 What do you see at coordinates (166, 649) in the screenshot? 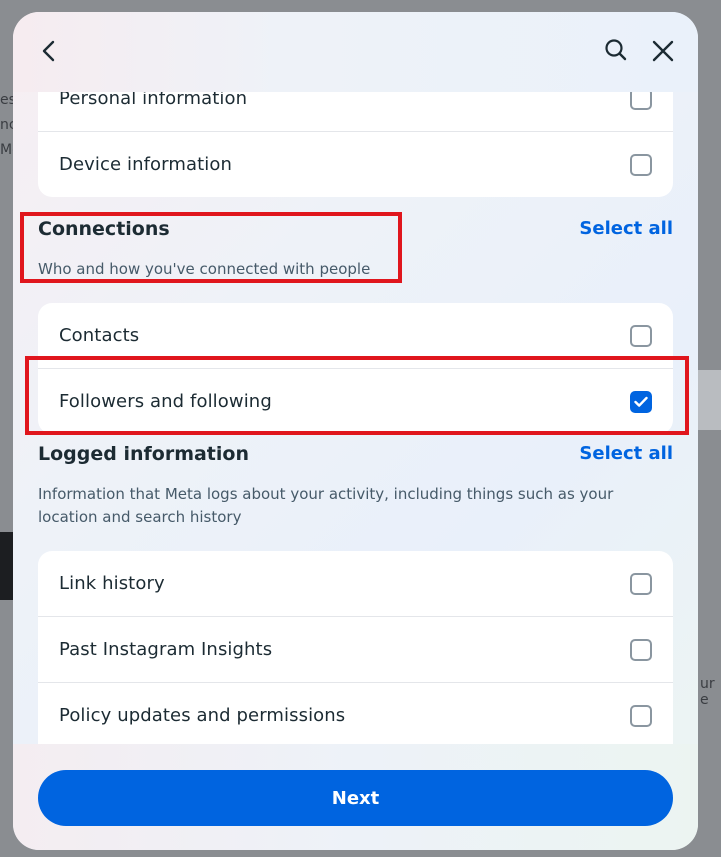
I see `list-item-label: Past Instagram Insights` at bounding box center [166, 649].